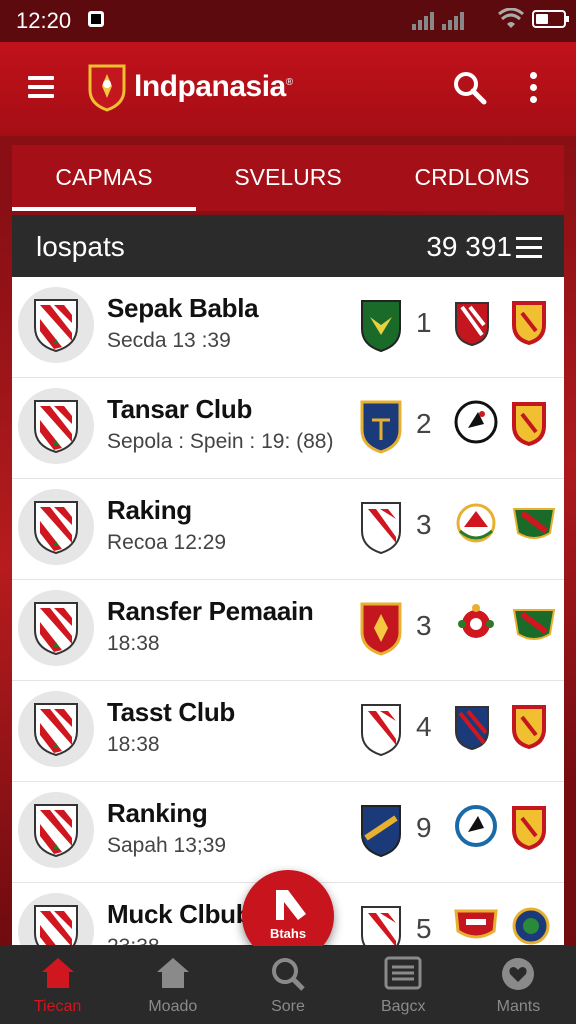  I want to click on list-header: lospats 39 391, so click(288, 246).